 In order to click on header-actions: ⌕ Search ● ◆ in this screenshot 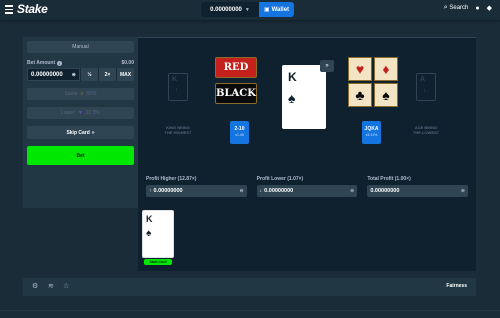, I will do `click(468, 8)`.